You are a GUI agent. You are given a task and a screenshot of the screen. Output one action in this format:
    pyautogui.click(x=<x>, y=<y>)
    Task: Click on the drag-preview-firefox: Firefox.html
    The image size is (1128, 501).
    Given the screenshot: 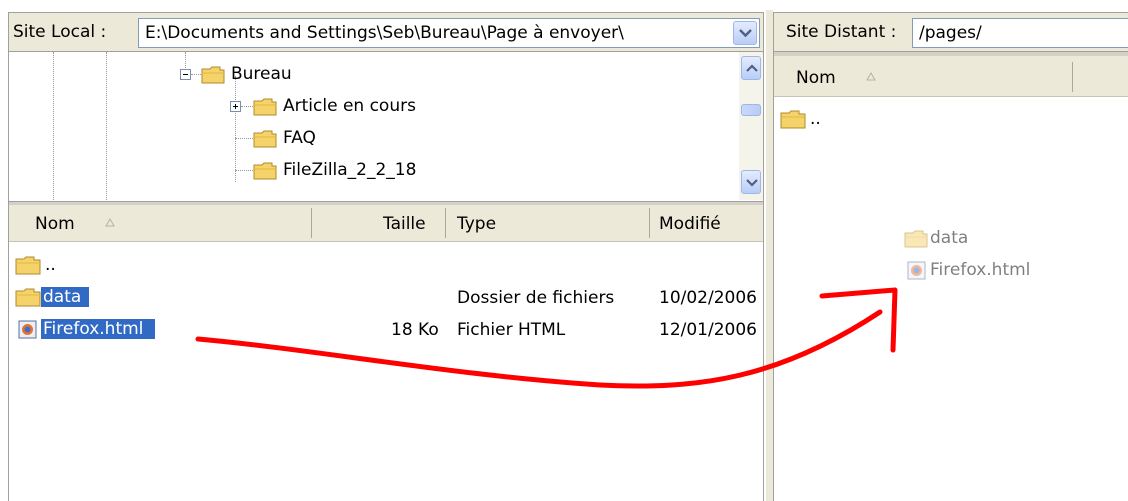 What is the action you would take?
    pyautogui.click(x=968, y=270)
    